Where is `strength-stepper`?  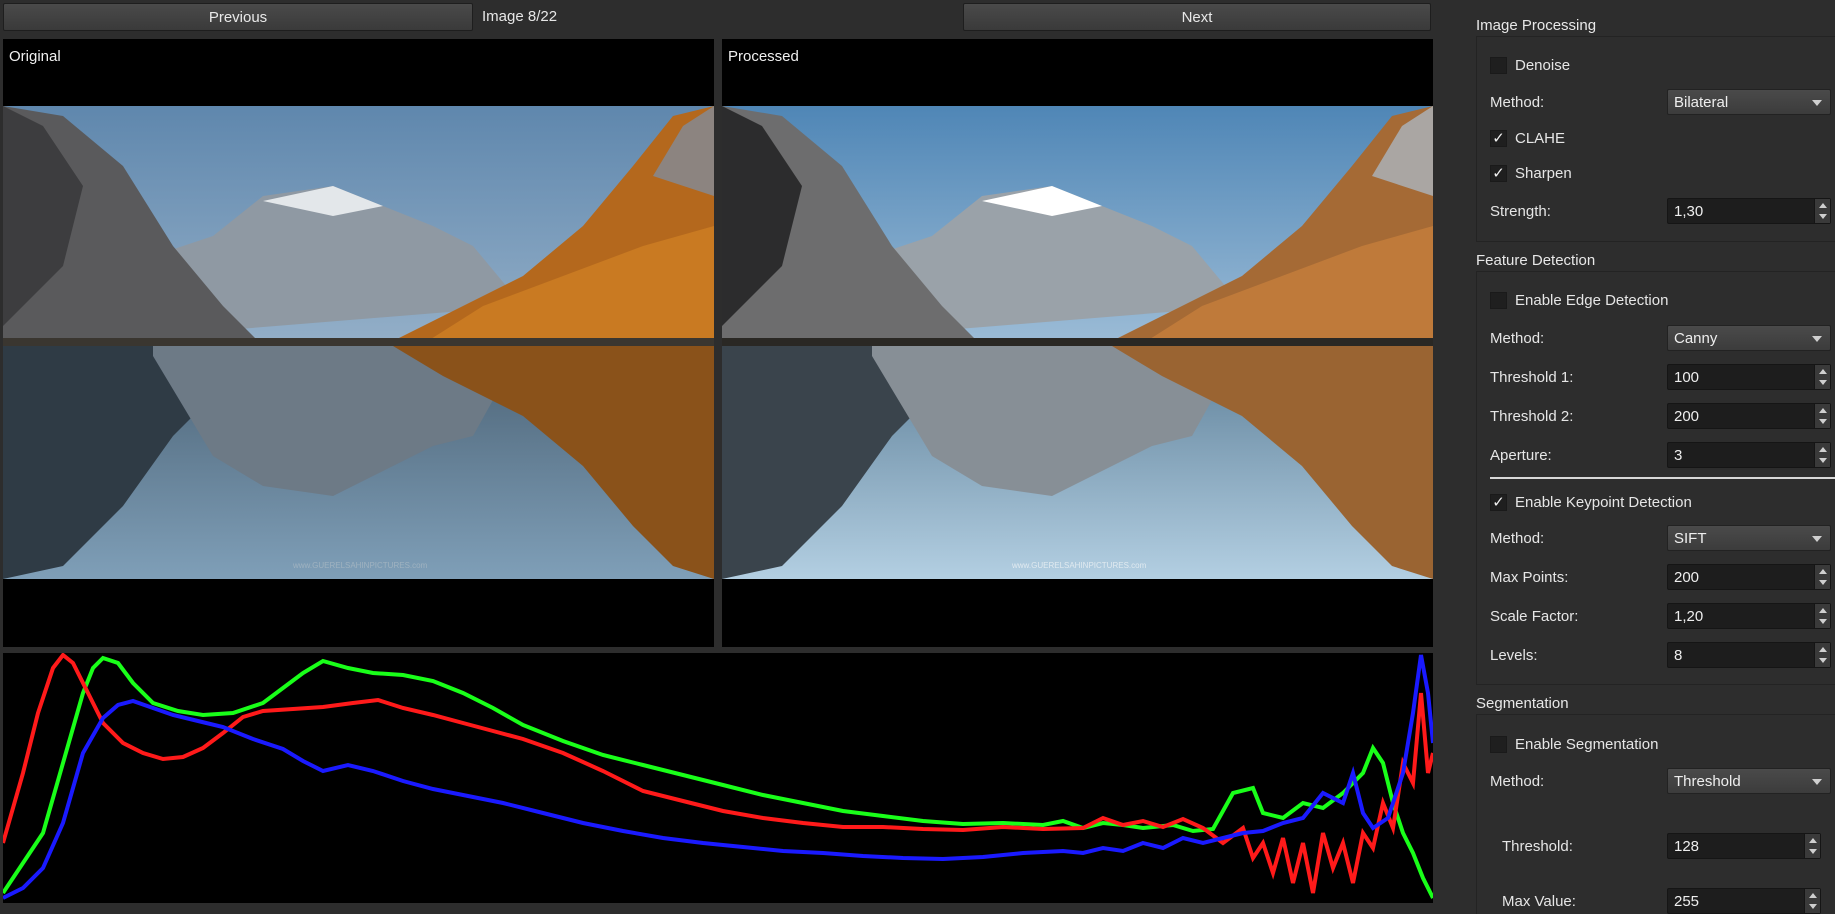 strength-stepper is located at coordinates (1822, 211).